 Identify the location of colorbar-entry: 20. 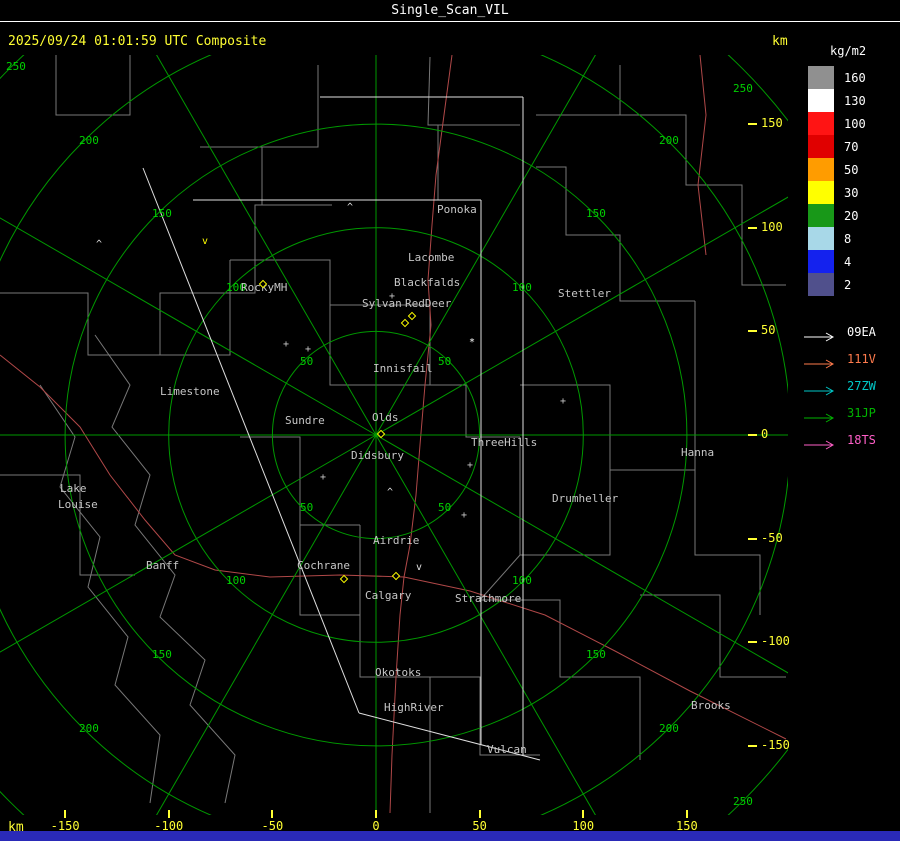
(854, 215).